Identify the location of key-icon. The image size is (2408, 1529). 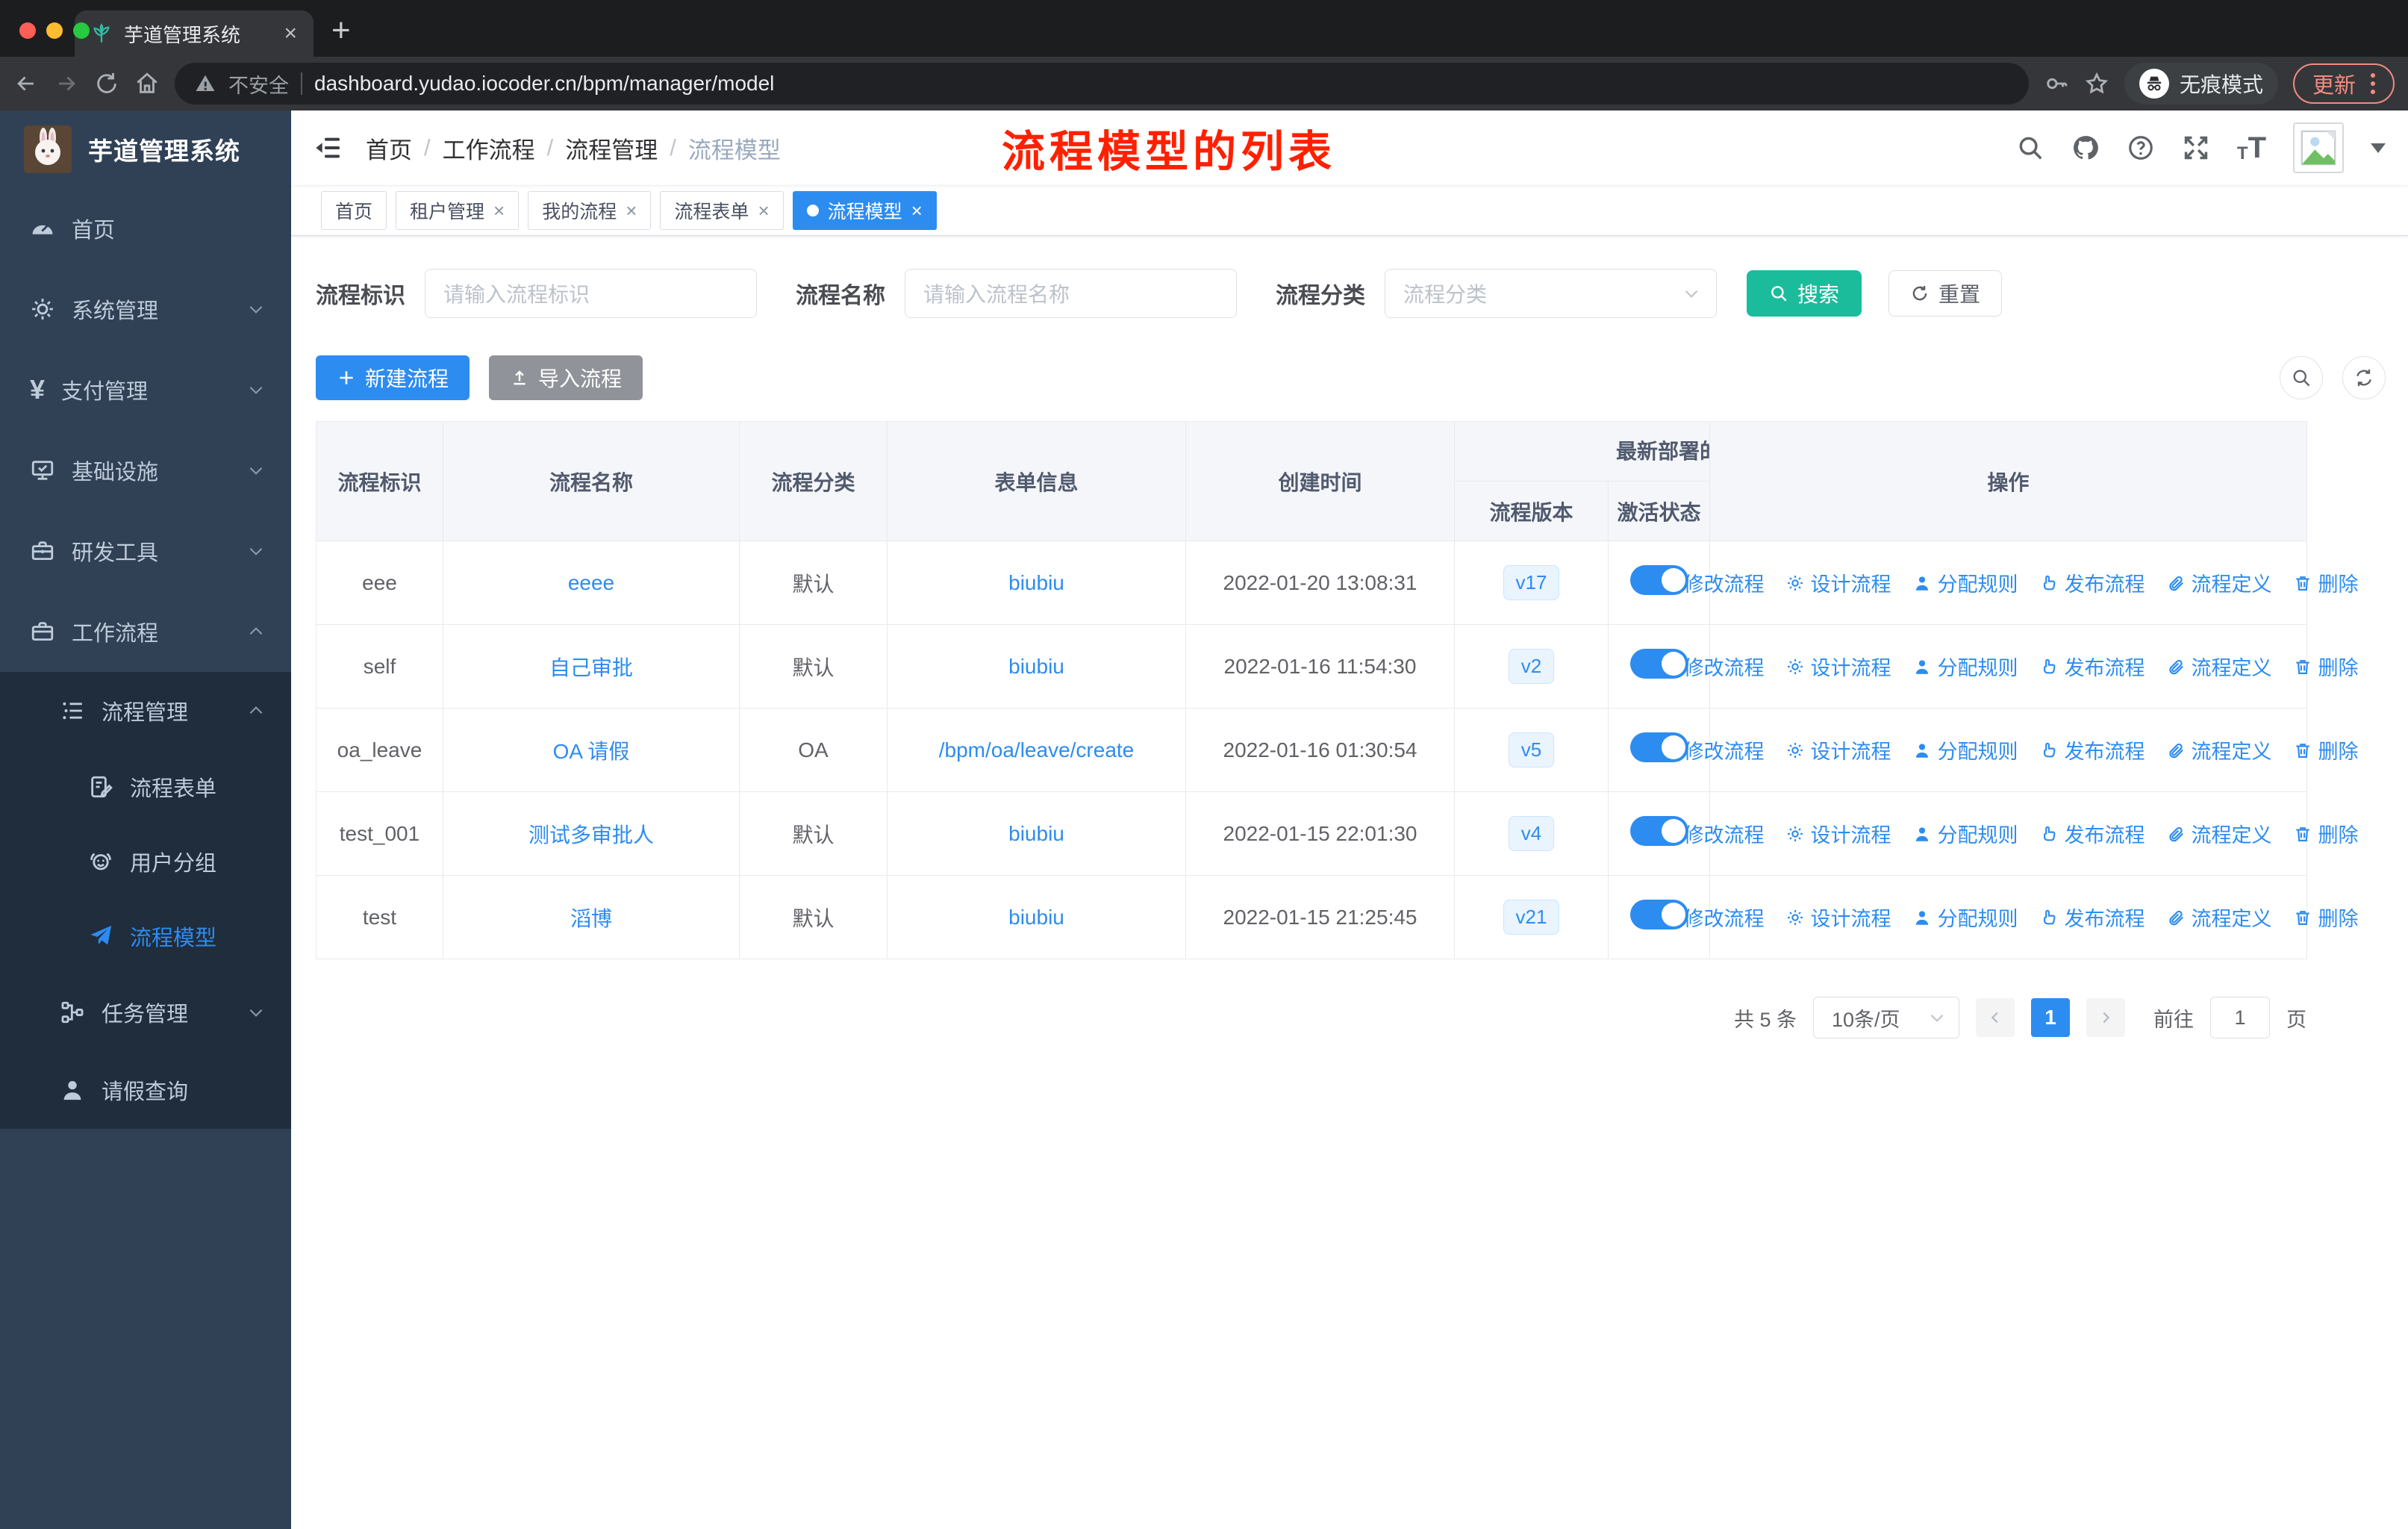
(2056, 83).